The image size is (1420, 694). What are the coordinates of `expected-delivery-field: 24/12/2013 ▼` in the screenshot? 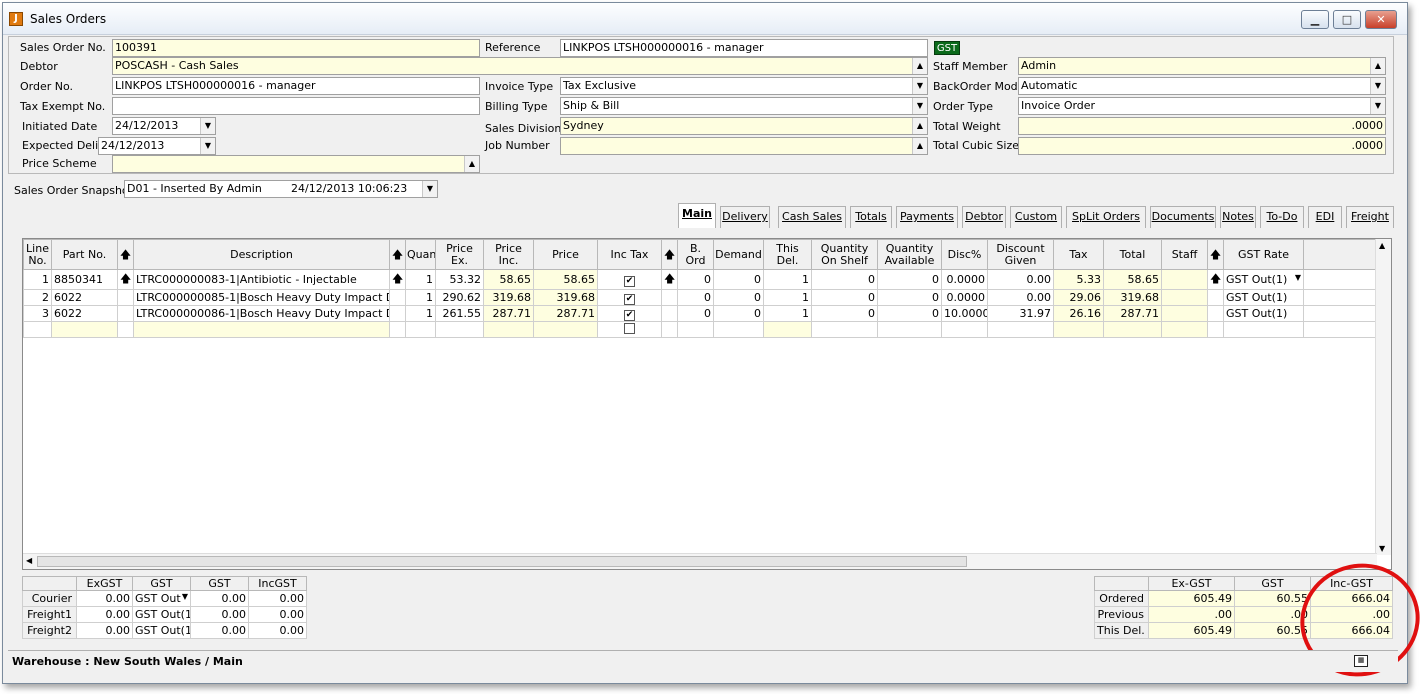 It's located at (157, 146).